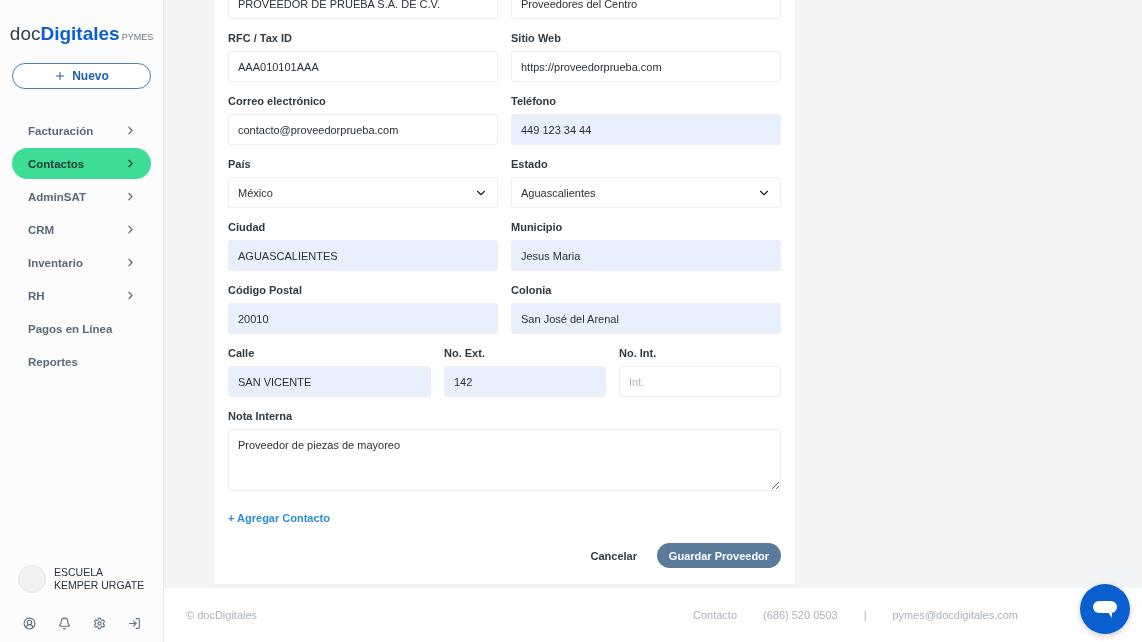  I want to click on input-field: contacto@proveedorprueba.com, so click(363, 129).